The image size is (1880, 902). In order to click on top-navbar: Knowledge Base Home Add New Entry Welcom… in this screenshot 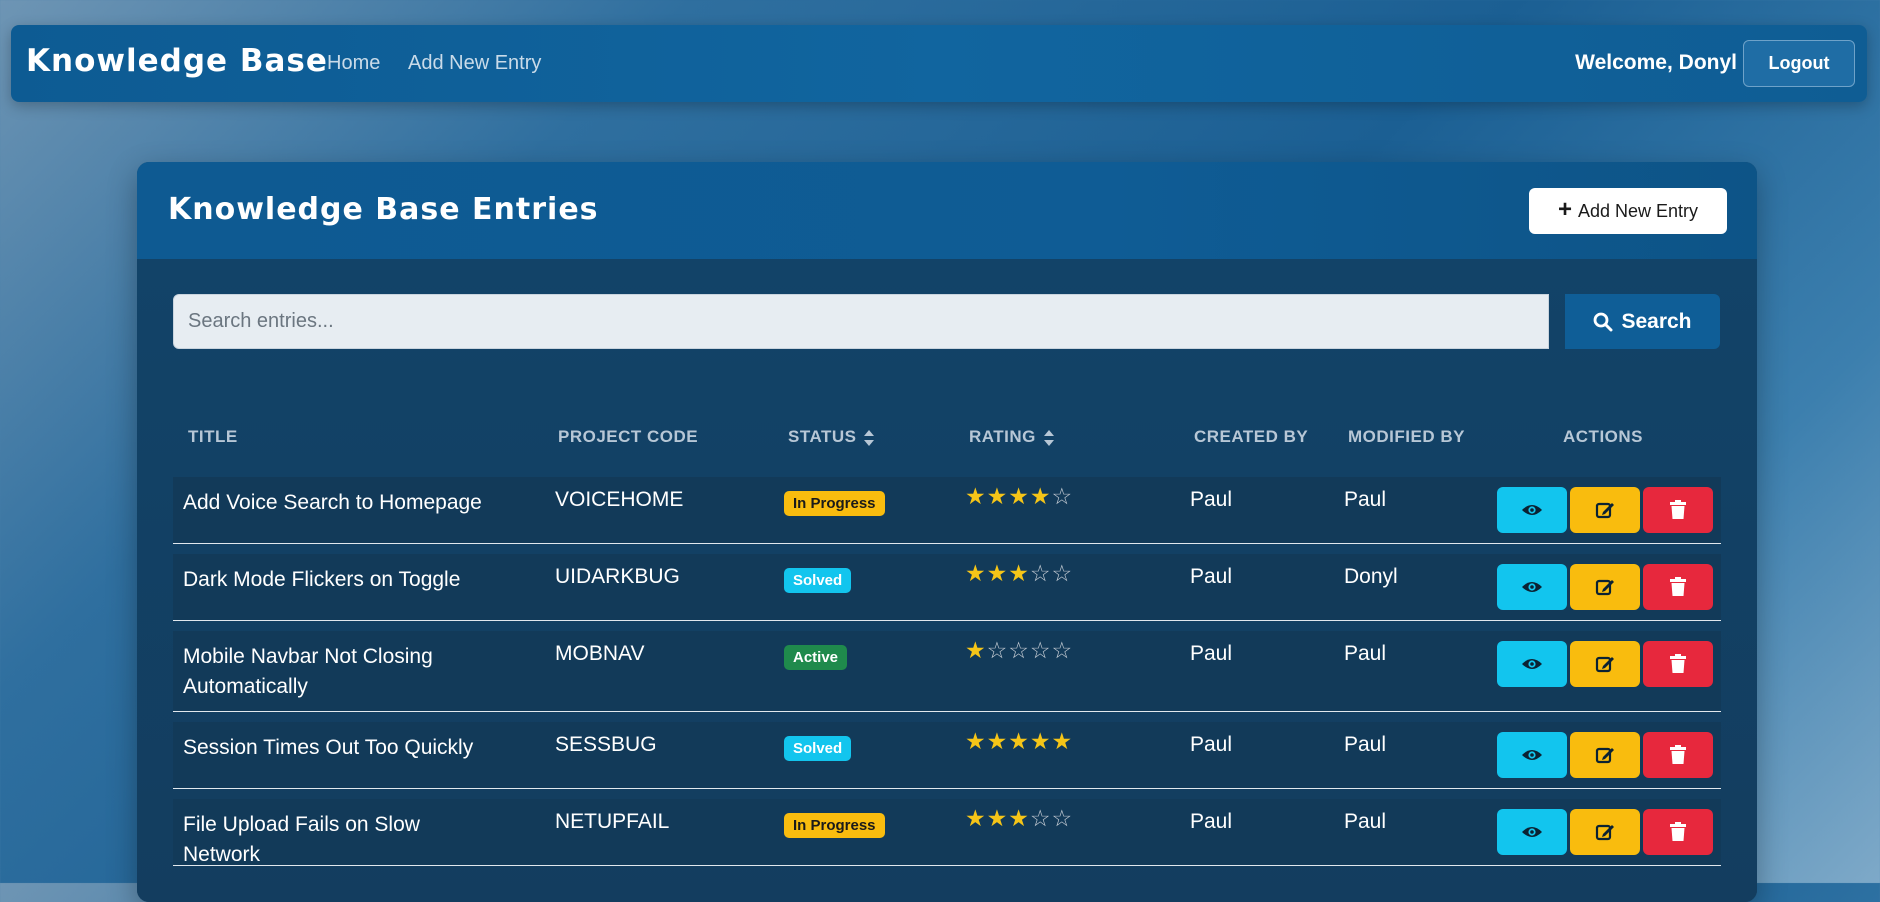, I will do `click(939, 63)`.